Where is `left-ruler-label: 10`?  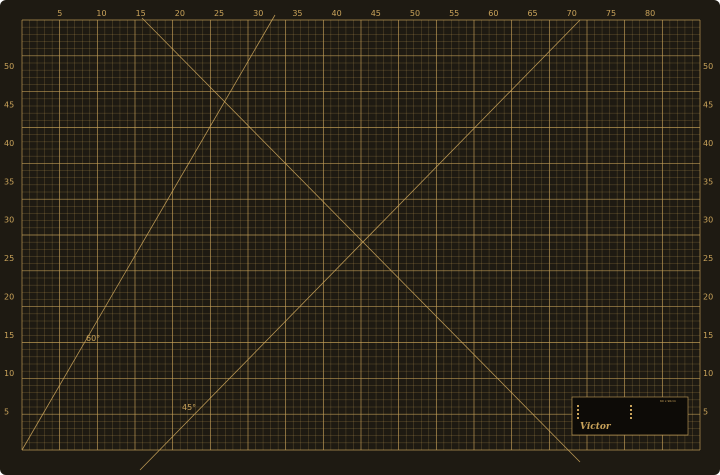
left-ruler-label: 10 is located at coordinates (9, 373).